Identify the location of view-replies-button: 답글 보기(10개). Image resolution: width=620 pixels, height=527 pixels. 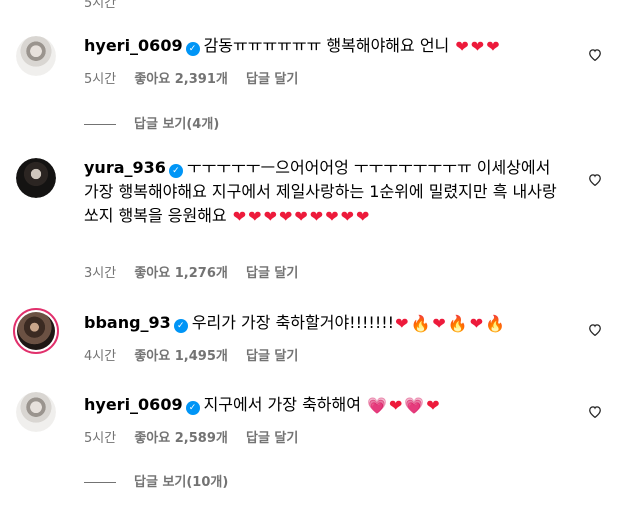
(156, 480).